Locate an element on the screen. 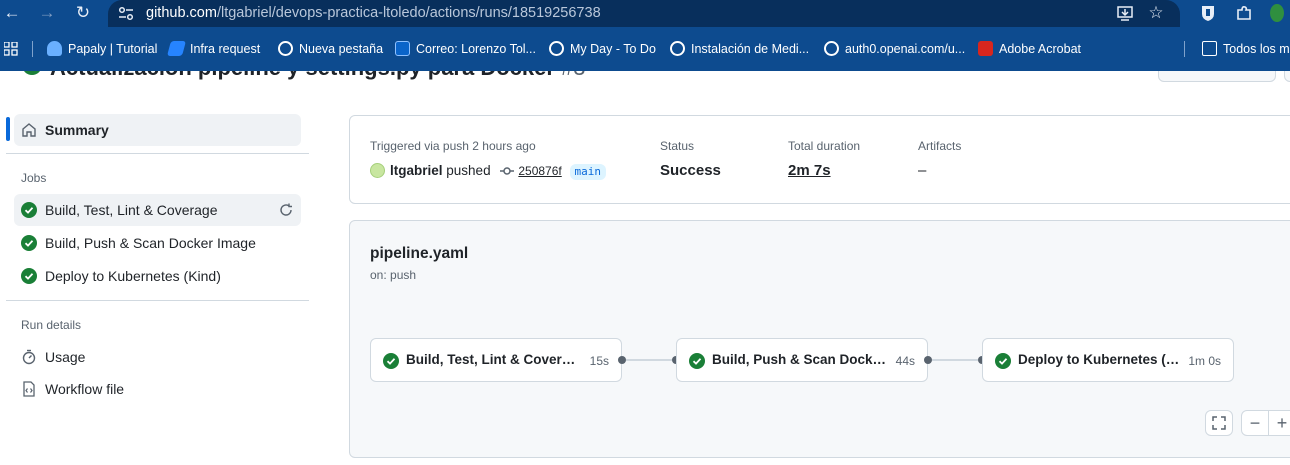 Image resolution: width=1290 pixels, height=465 pixels. bookmark-papaly: Papaly | Tutorial is located at coordinates (102, 49).